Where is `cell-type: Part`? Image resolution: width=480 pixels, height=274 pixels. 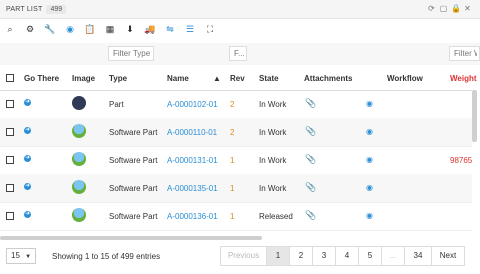 cell-type: Part is located at coordinates (116, 104).